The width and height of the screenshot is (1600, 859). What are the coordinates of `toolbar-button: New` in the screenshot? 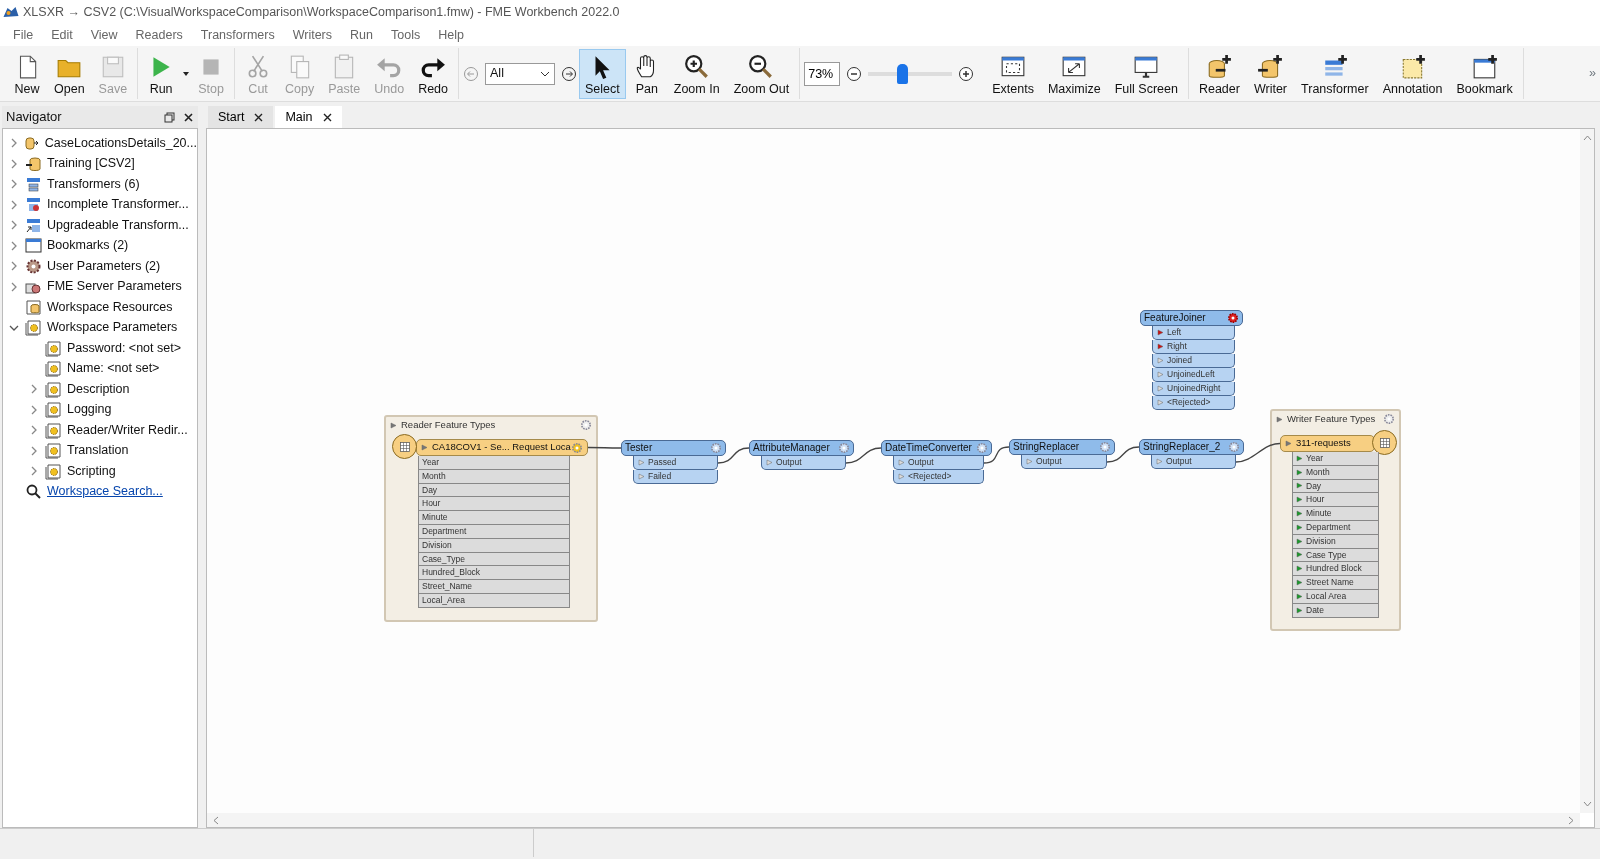 It's located at (27, 73).